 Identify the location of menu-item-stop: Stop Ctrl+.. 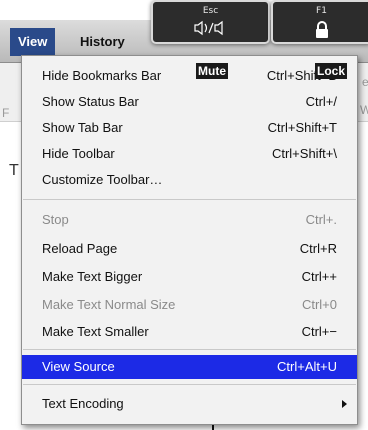
(189, 220).